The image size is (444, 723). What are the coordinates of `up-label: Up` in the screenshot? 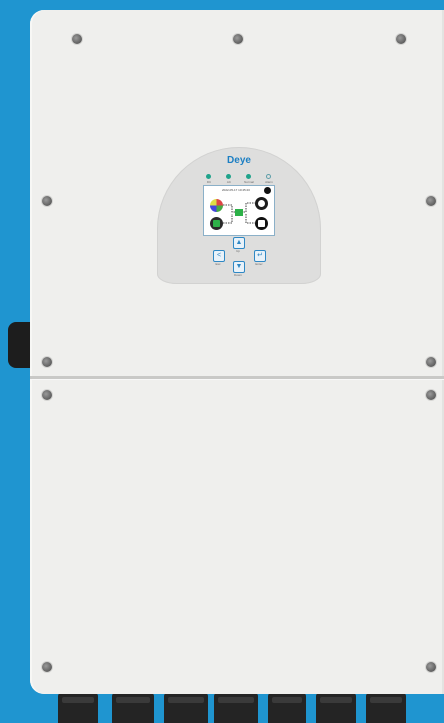 It's located at (238, 251).